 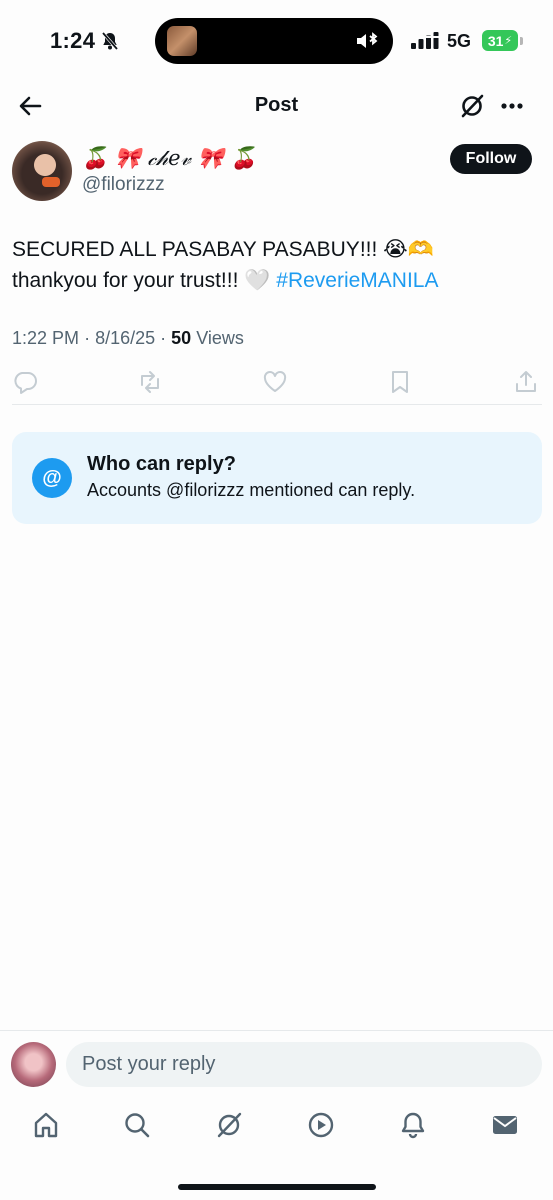 I want to click on hashtag-link: #ReverieMANILA, so click(x=357, y=280).